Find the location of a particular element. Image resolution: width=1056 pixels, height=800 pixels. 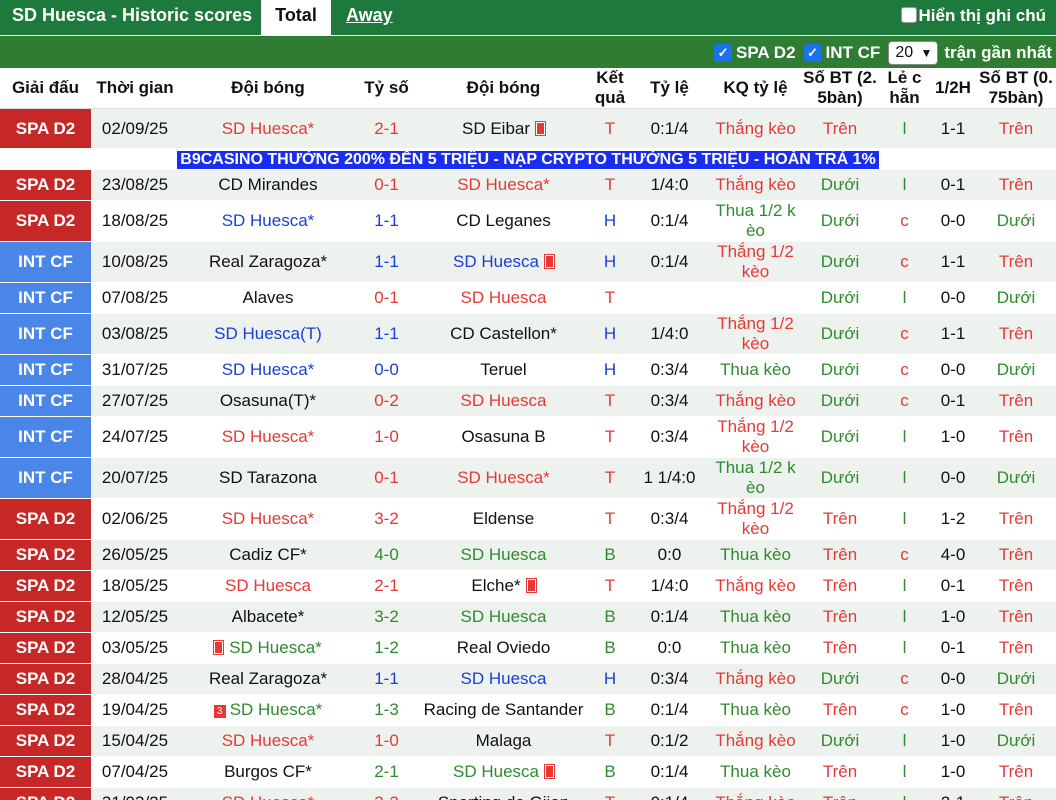

match-result: T is located at coordinates (610, 298).